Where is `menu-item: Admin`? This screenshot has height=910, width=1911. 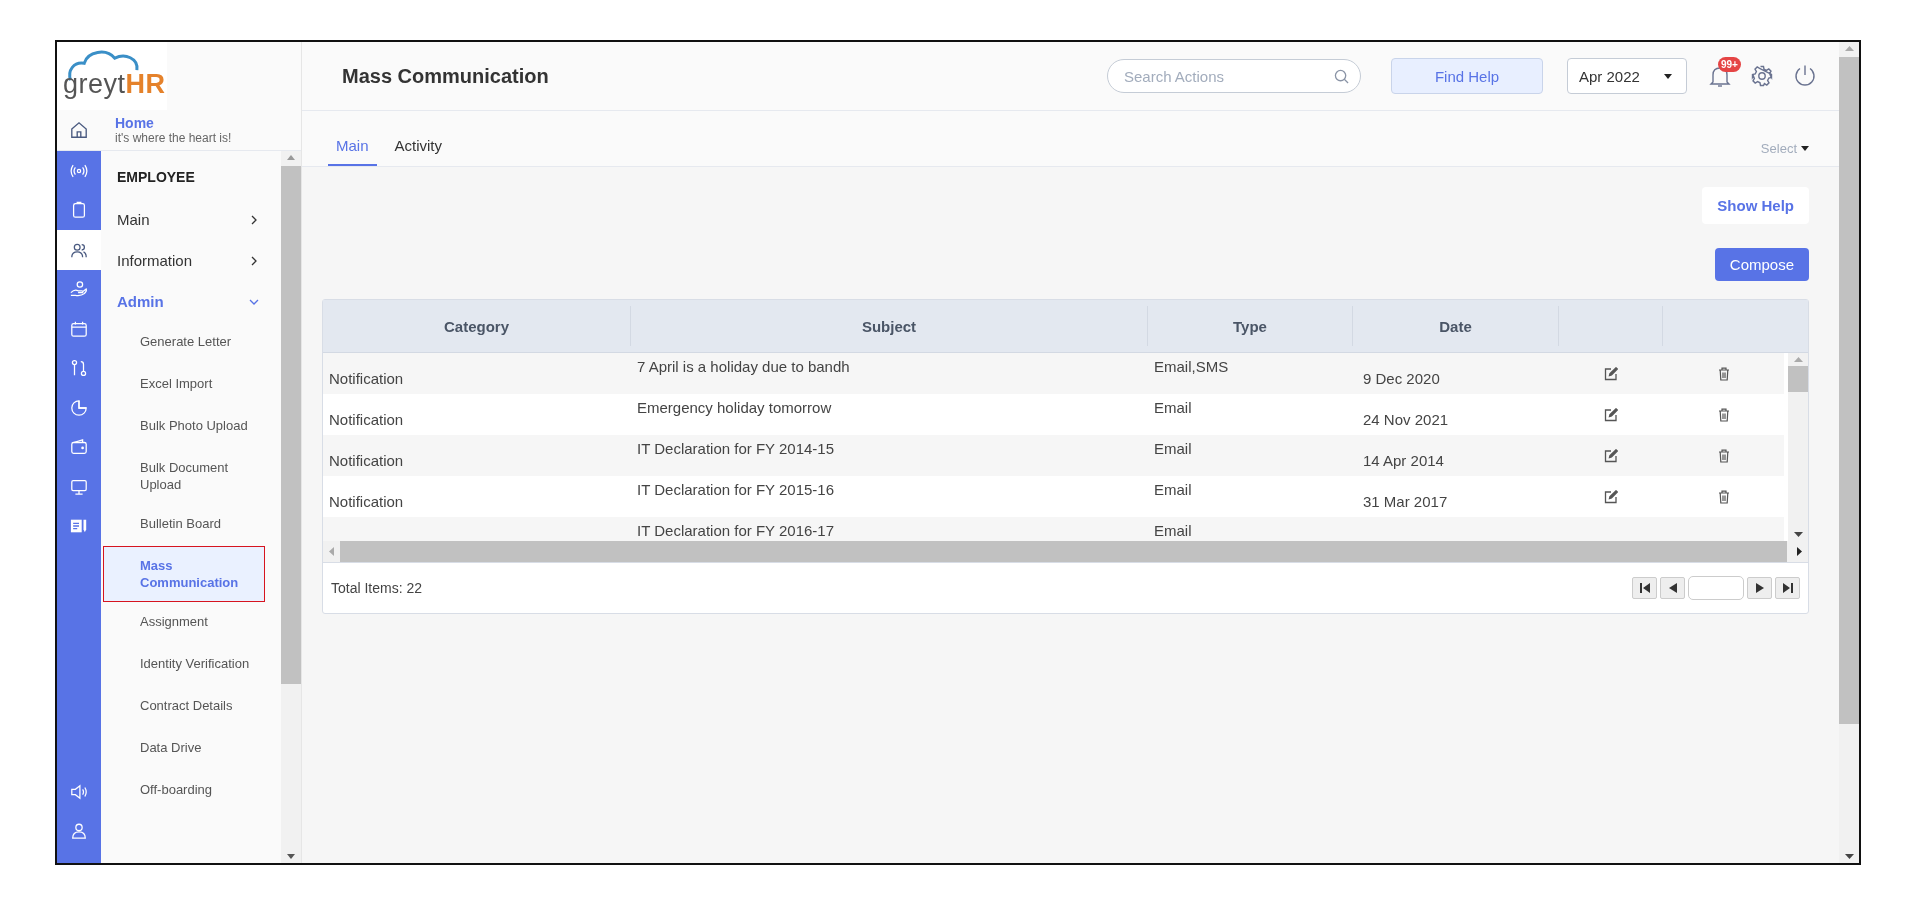 menu-item: Admin is located at coordinates (191, 301).